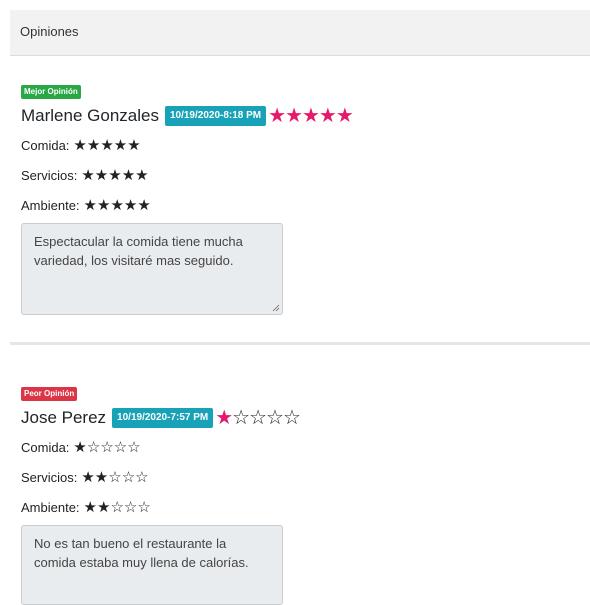  I want to click on rating-row-comida: Comida: ★☆☆☆☆, so click(301, 447).